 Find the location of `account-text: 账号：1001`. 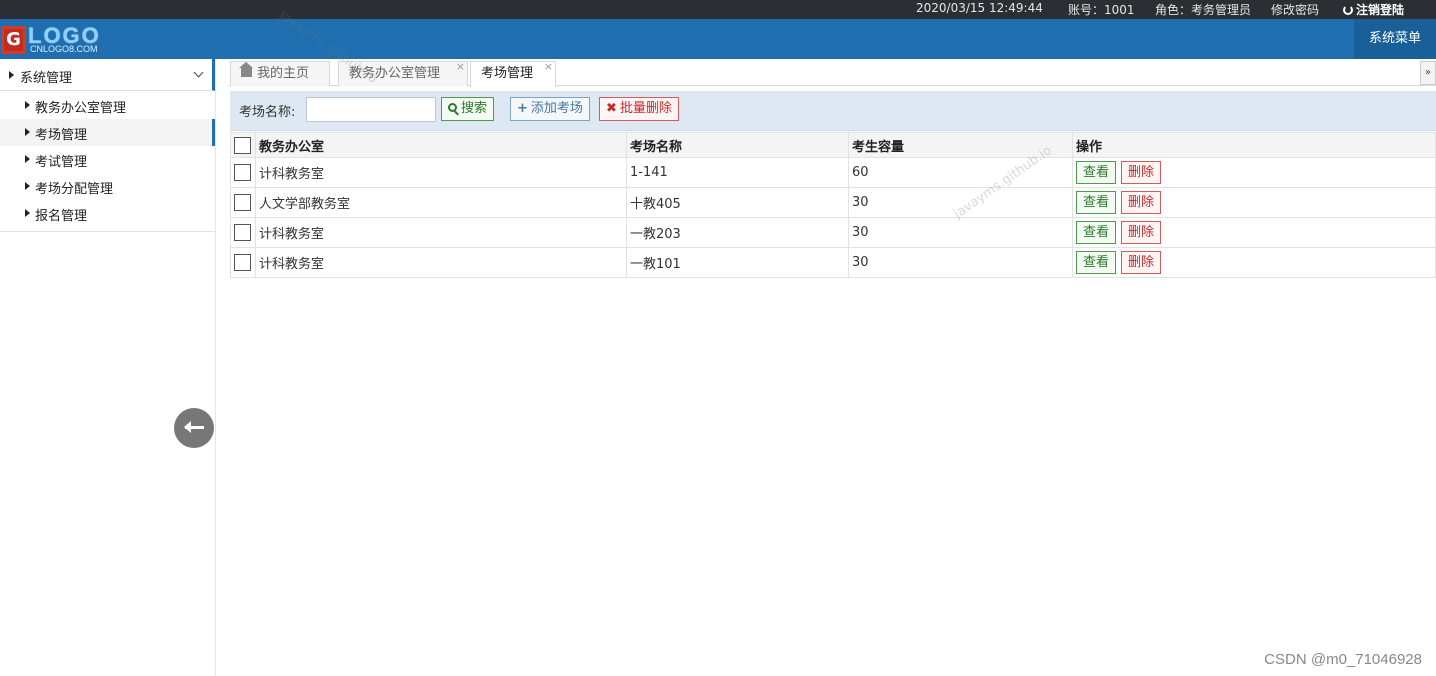

account-text: 账号：1001 is located at coordinates (1101, 10).